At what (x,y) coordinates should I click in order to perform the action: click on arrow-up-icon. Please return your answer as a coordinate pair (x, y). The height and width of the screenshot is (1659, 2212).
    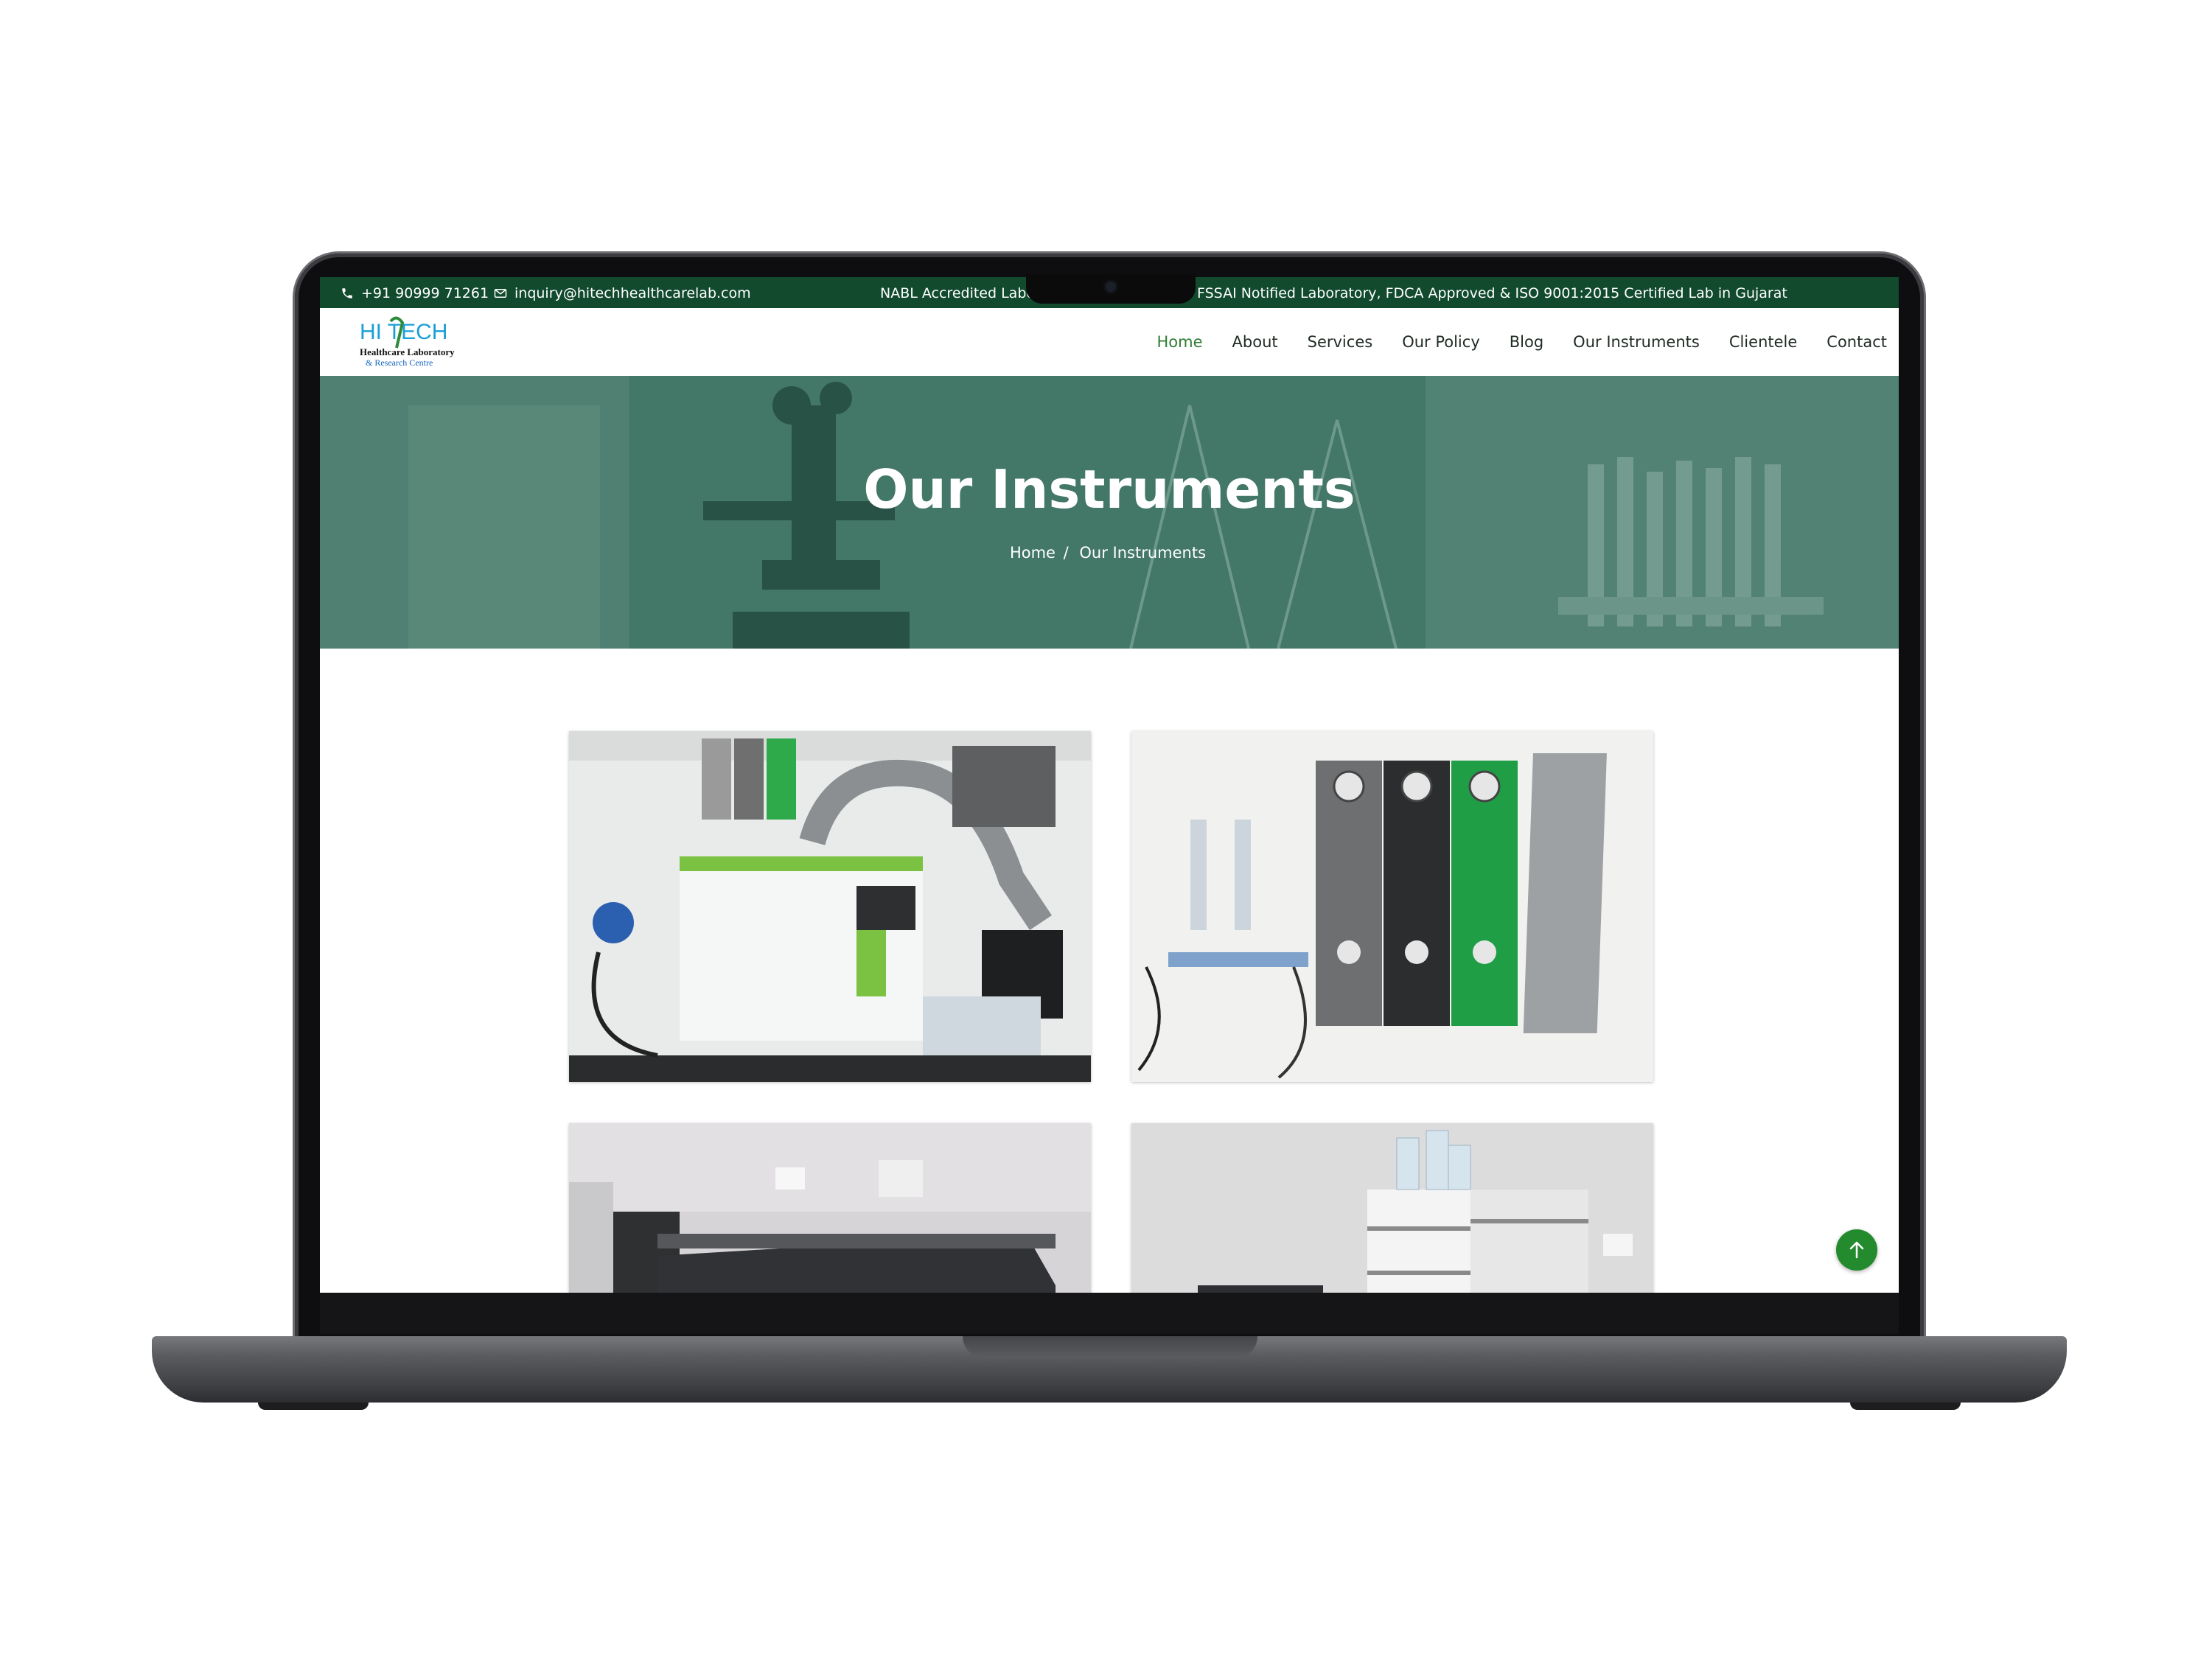
    Looking at the image, I should click on (1856, 1250).